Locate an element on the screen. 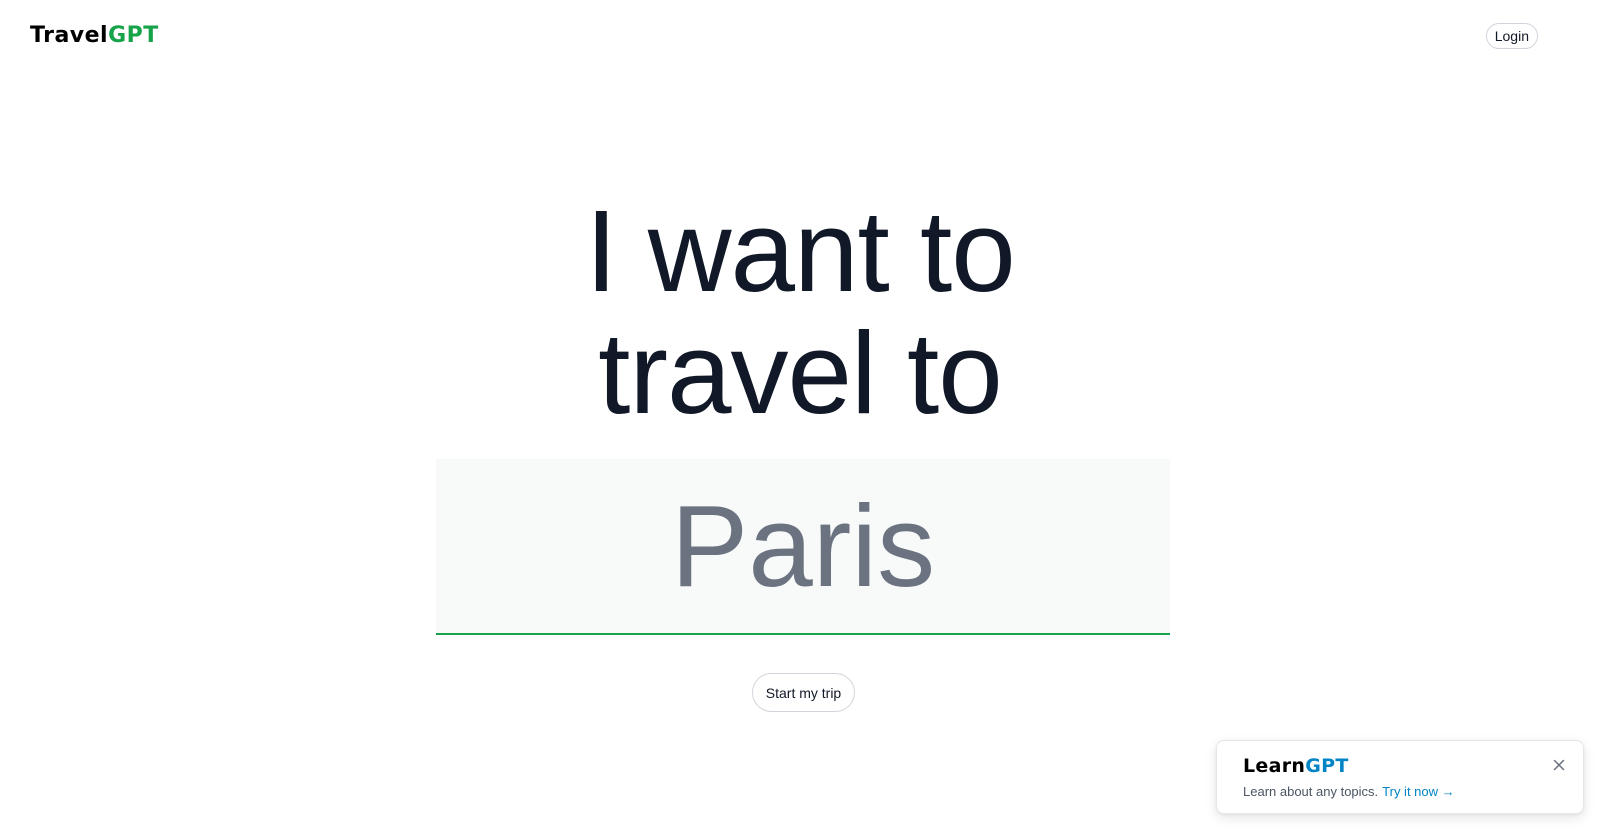 Image resolution: width=1600 pixels, height=834 pixels. close-icon-svg is located at coordinates (1559, 765).